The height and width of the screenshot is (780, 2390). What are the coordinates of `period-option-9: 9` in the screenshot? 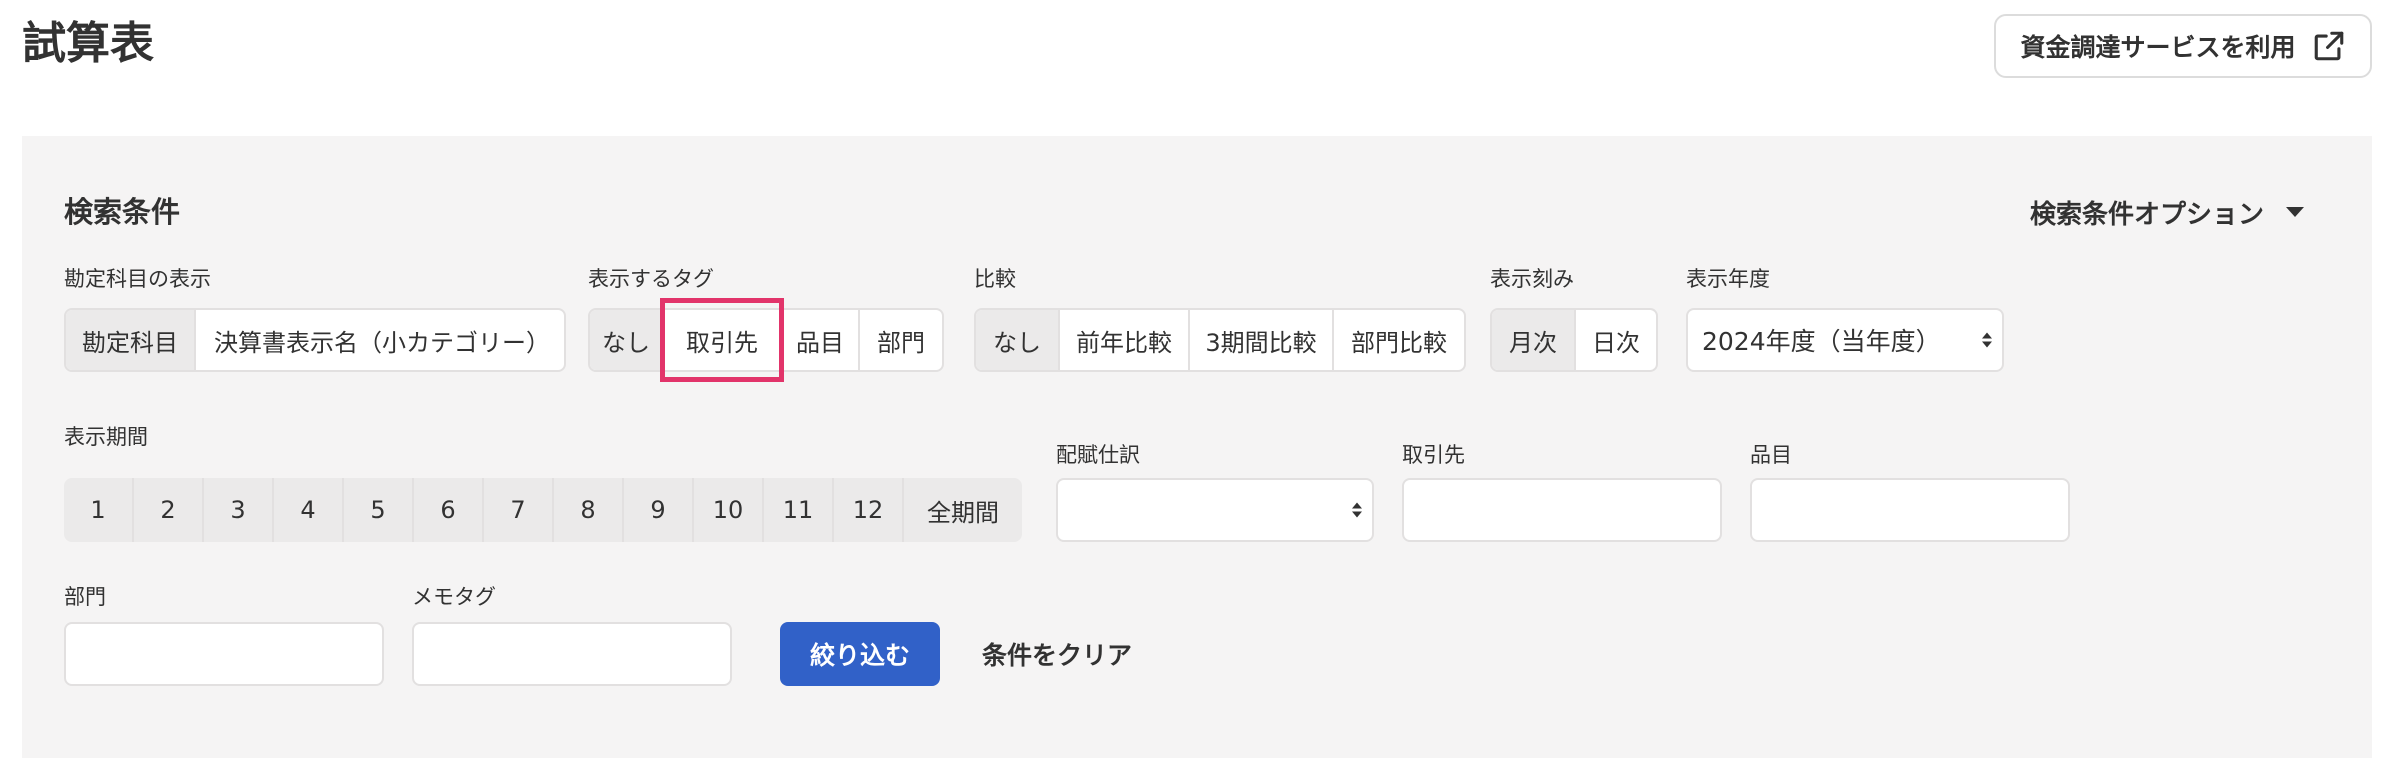 It's located at (659, 510).